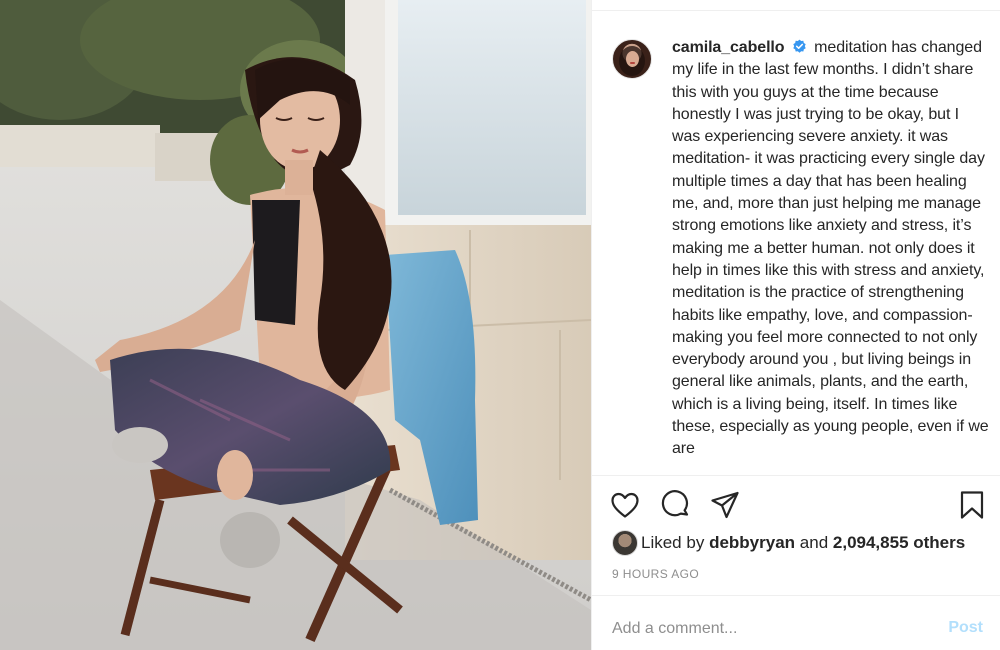 This screenshot has height=650, width=1000. I want to click on speech-bubble-icon, so click(676, 505).